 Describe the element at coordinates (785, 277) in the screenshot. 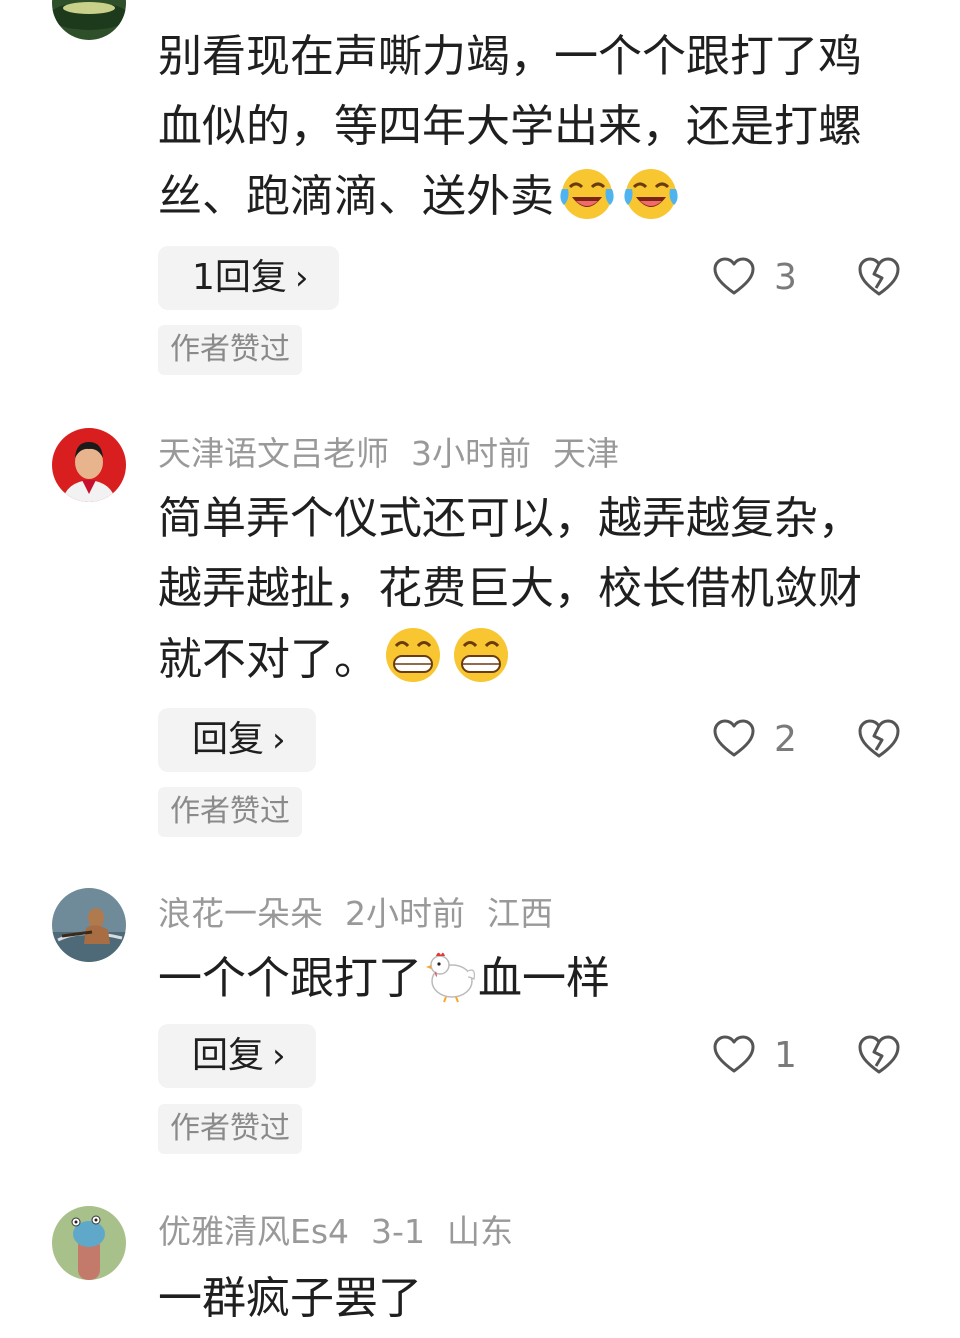

I see `like-count: 3` at that location.